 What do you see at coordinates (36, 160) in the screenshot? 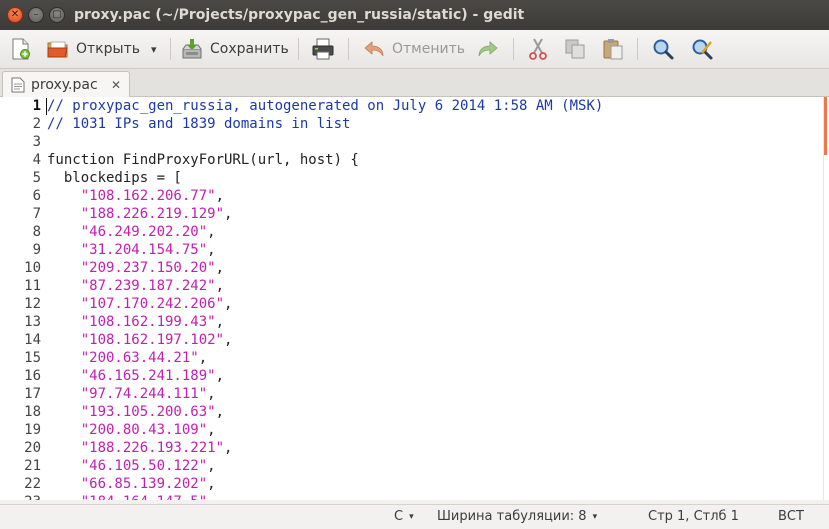
I see `line-number: 4` at bounding box center [36, 160].